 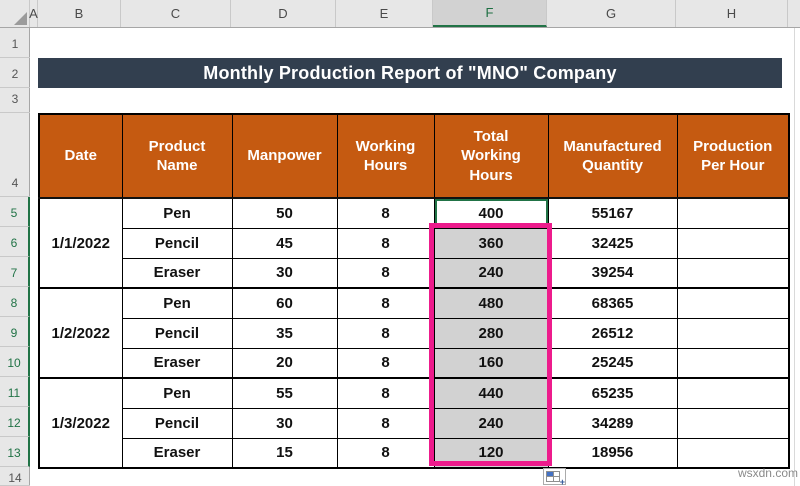 What do you see at coordinates (612, 303) in the screenshot?
I see `cell-manufactured-quantity: 68365` at bounding box center [612, 303].